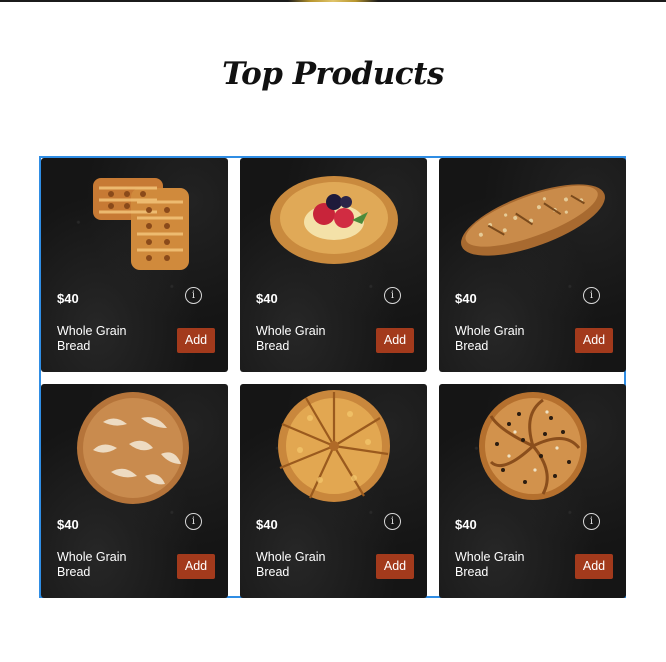 Image resolution: width=666 pixels, height=662 pixels. Describe the element at coordinates (134, 444) in the screenshot. I see `product-image-sourdough-boule` at that location.